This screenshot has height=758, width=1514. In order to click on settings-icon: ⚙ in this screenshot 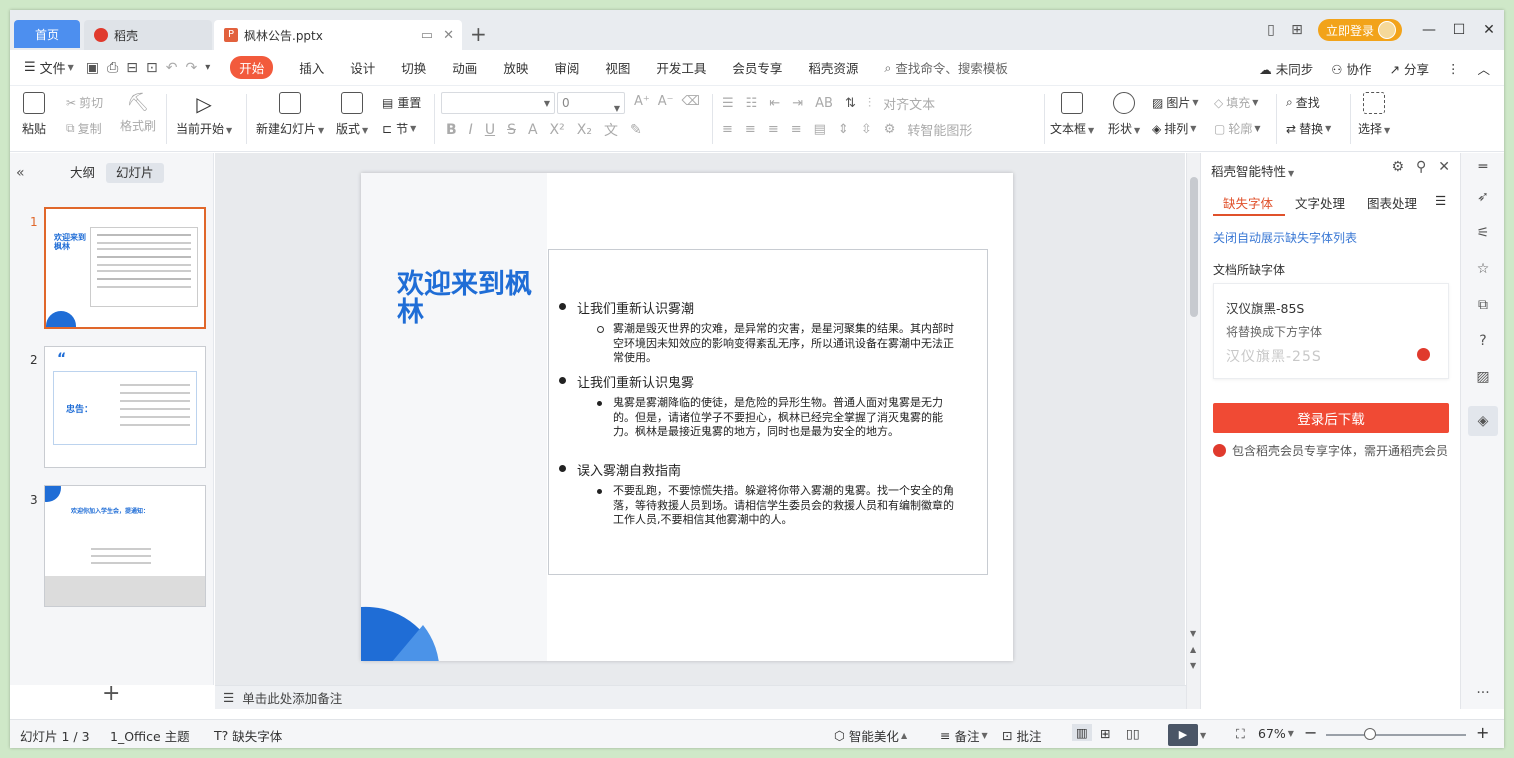, I will do `click(1397, 167)`.